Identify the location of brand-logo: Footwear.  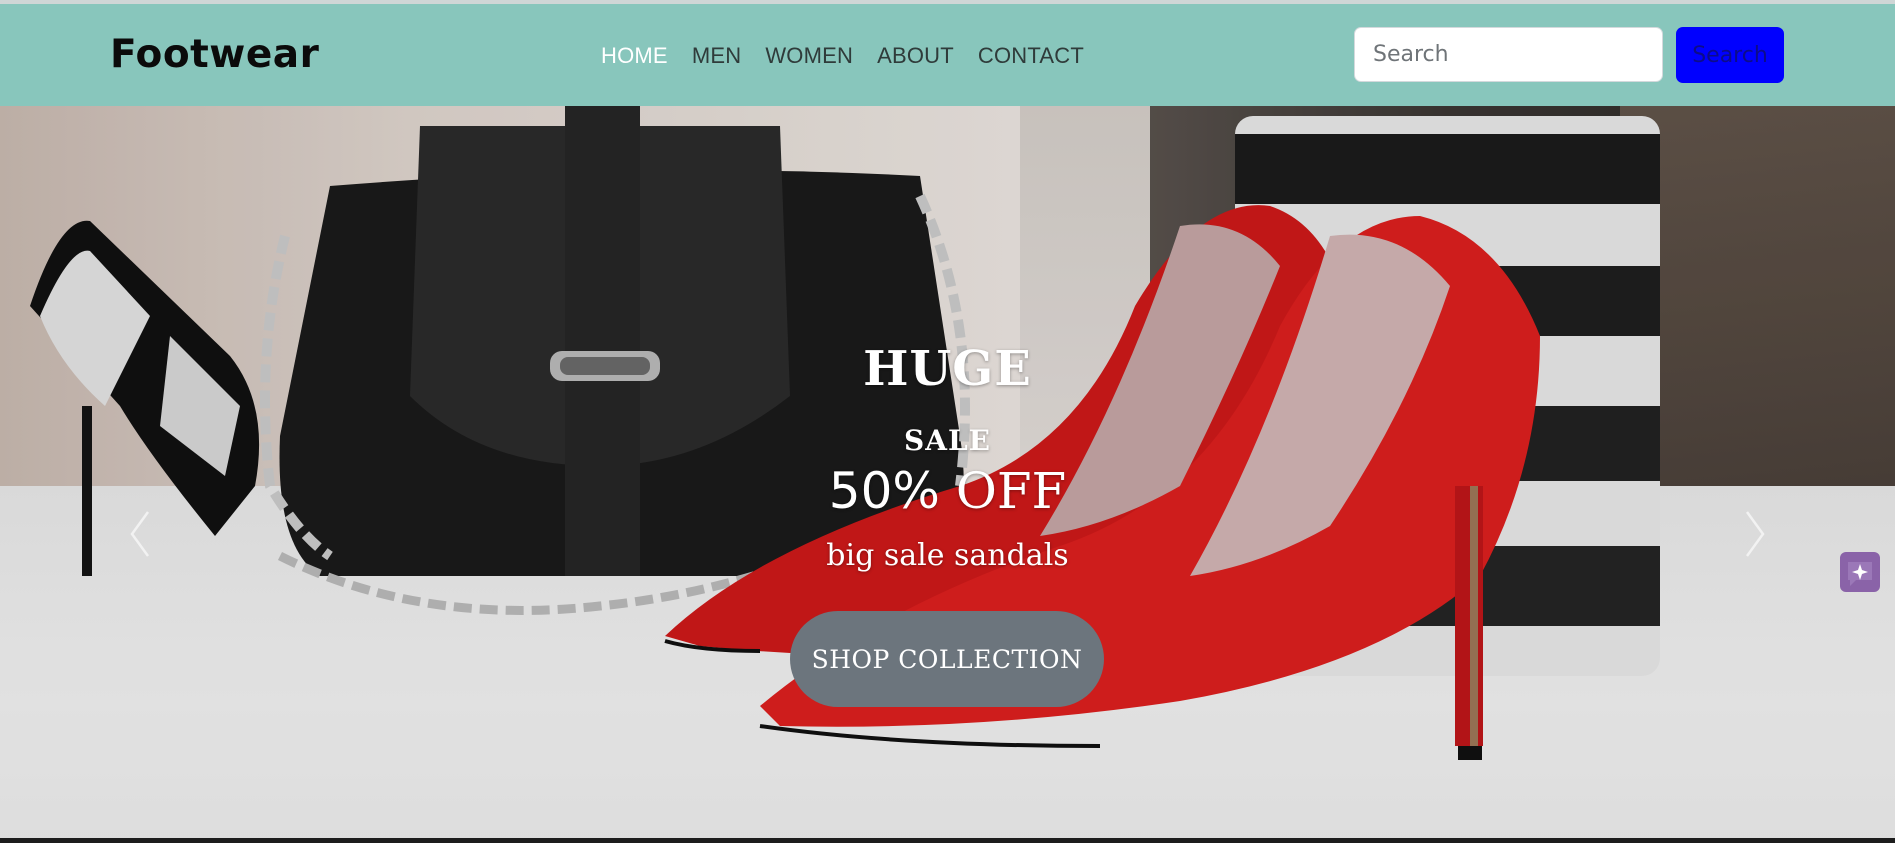
(214, 54).